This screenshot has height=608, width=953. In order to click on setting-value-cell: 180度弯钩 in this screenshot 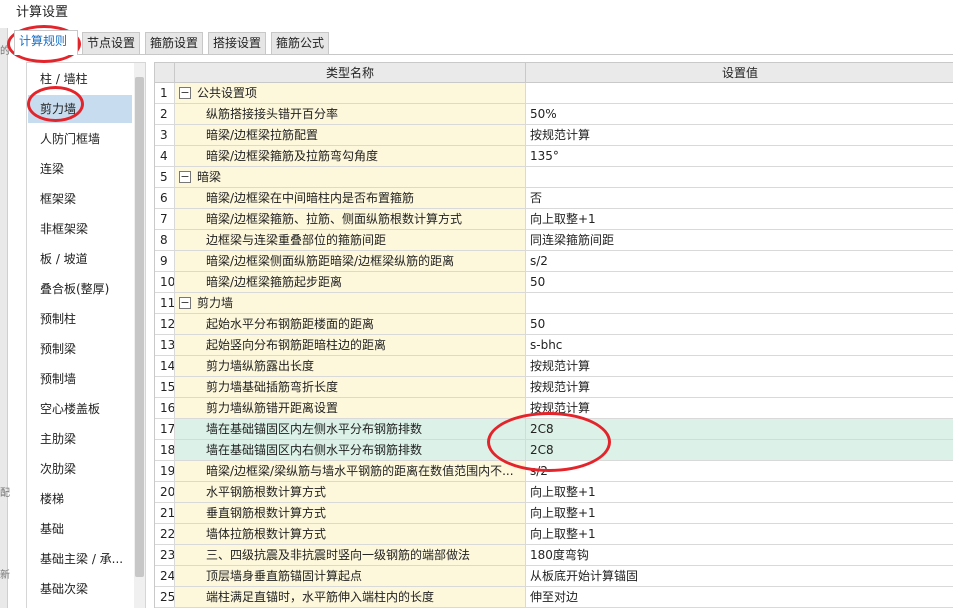, I will do `click(739, 555)`.